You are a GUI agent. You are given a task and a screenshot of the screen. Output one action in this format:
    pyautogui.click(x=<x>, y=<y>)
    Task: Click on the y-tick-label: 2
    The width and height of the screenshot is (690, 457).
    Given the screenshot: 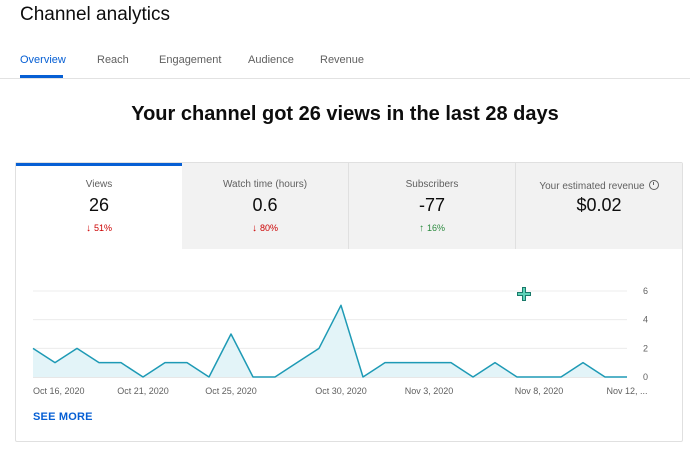 What is the action you would take?
    pyautogui.click(x=645, y=348)
    